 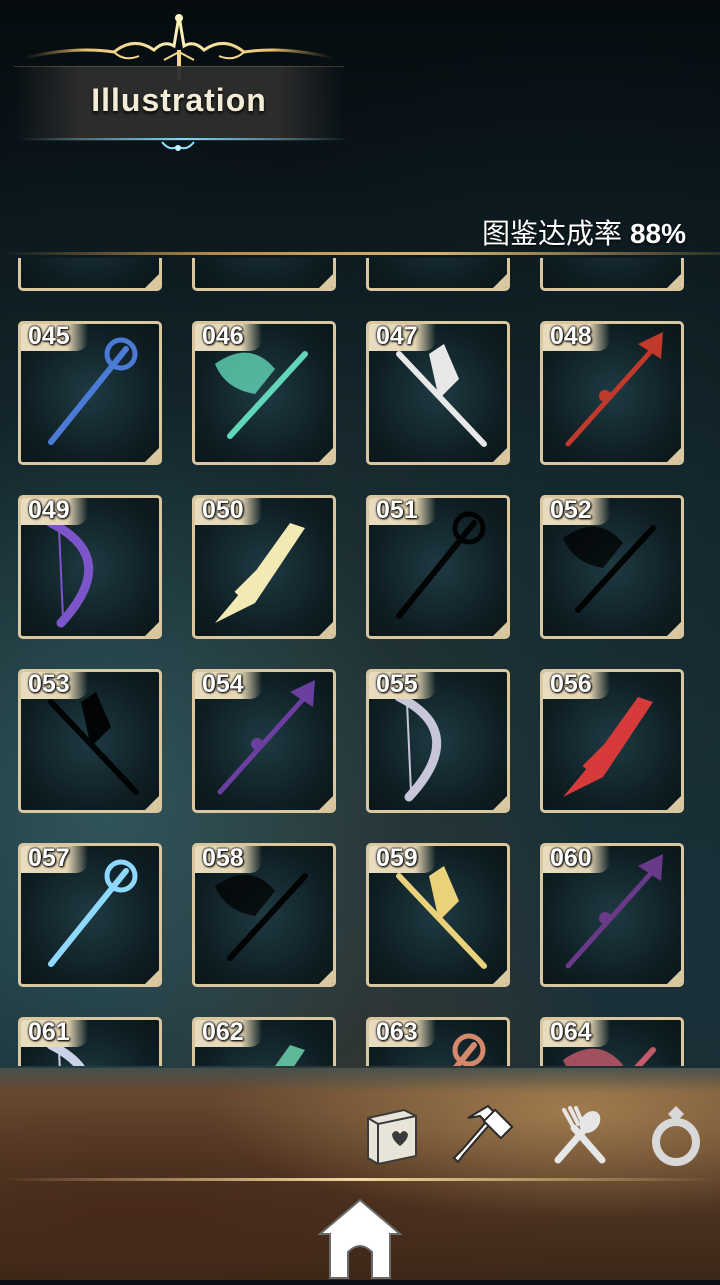 What do you see at coordinates (438, 393) in the screenshot?
I see `weapon-card-047: 047` at bounding box center [438, 393].